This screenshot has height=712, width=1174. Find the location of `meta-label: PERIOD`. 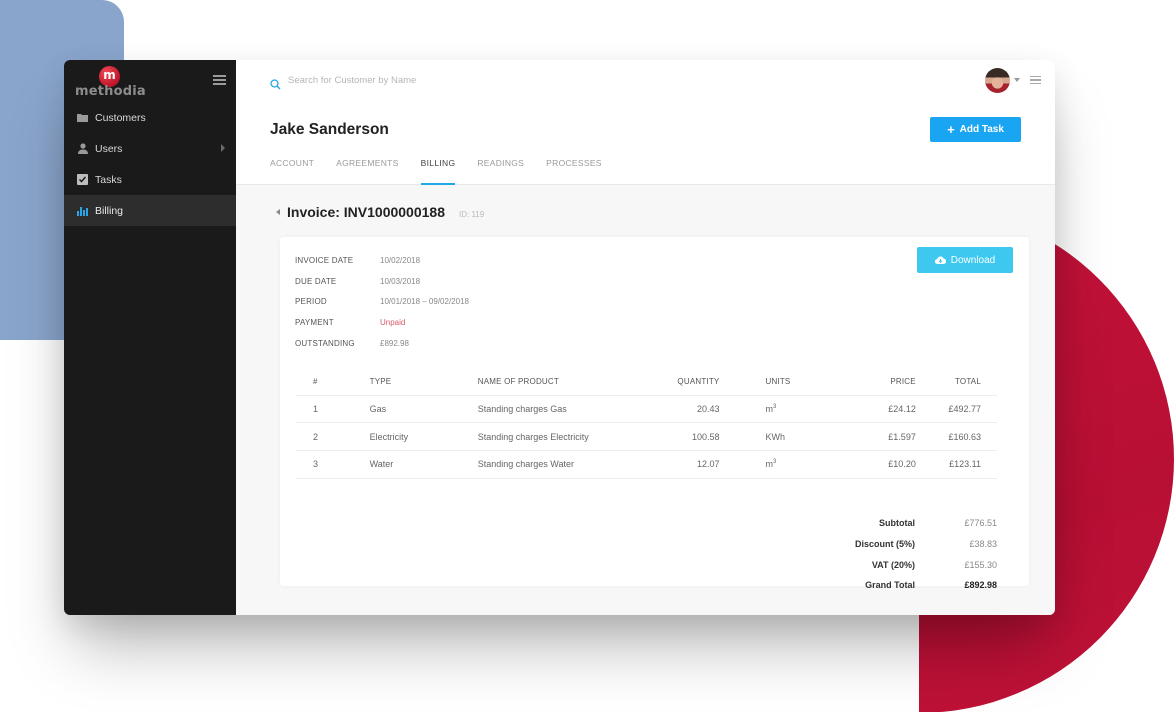

meta-label: PERIOD is located at coordinates (311, 302).